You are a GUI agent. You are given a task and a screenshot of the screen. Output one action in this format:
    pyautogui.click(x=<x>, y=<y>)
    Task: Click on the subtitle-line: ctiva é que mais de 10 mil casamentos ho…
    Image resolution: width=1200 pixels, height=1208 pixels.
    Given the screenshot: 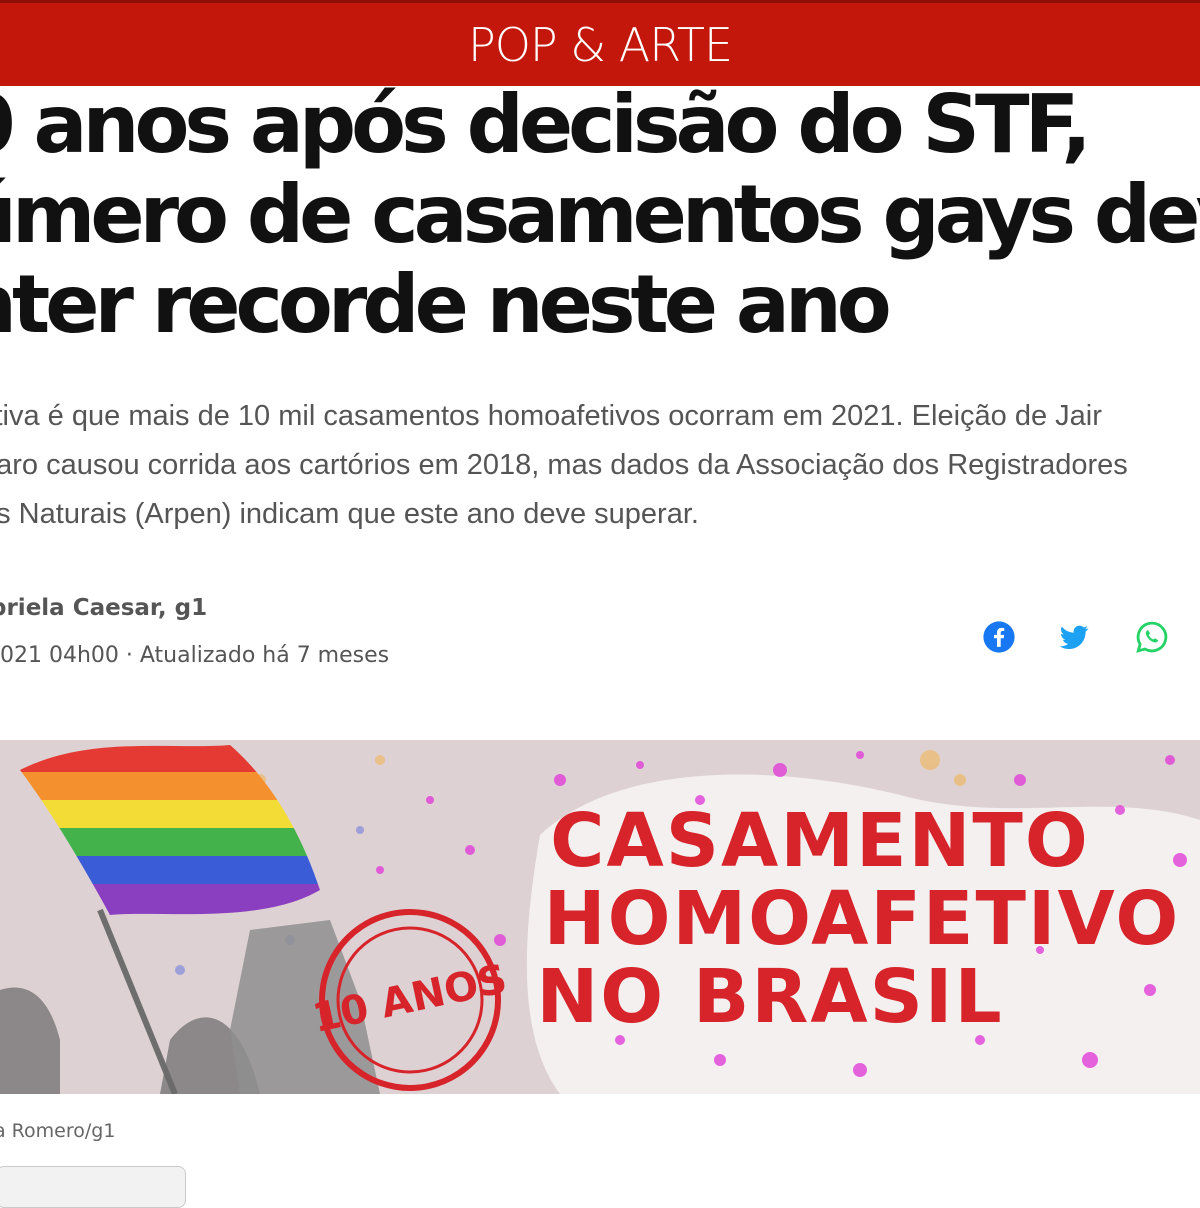 What is the action you would take?
    pyautogui.click(x=551, y=416)
    